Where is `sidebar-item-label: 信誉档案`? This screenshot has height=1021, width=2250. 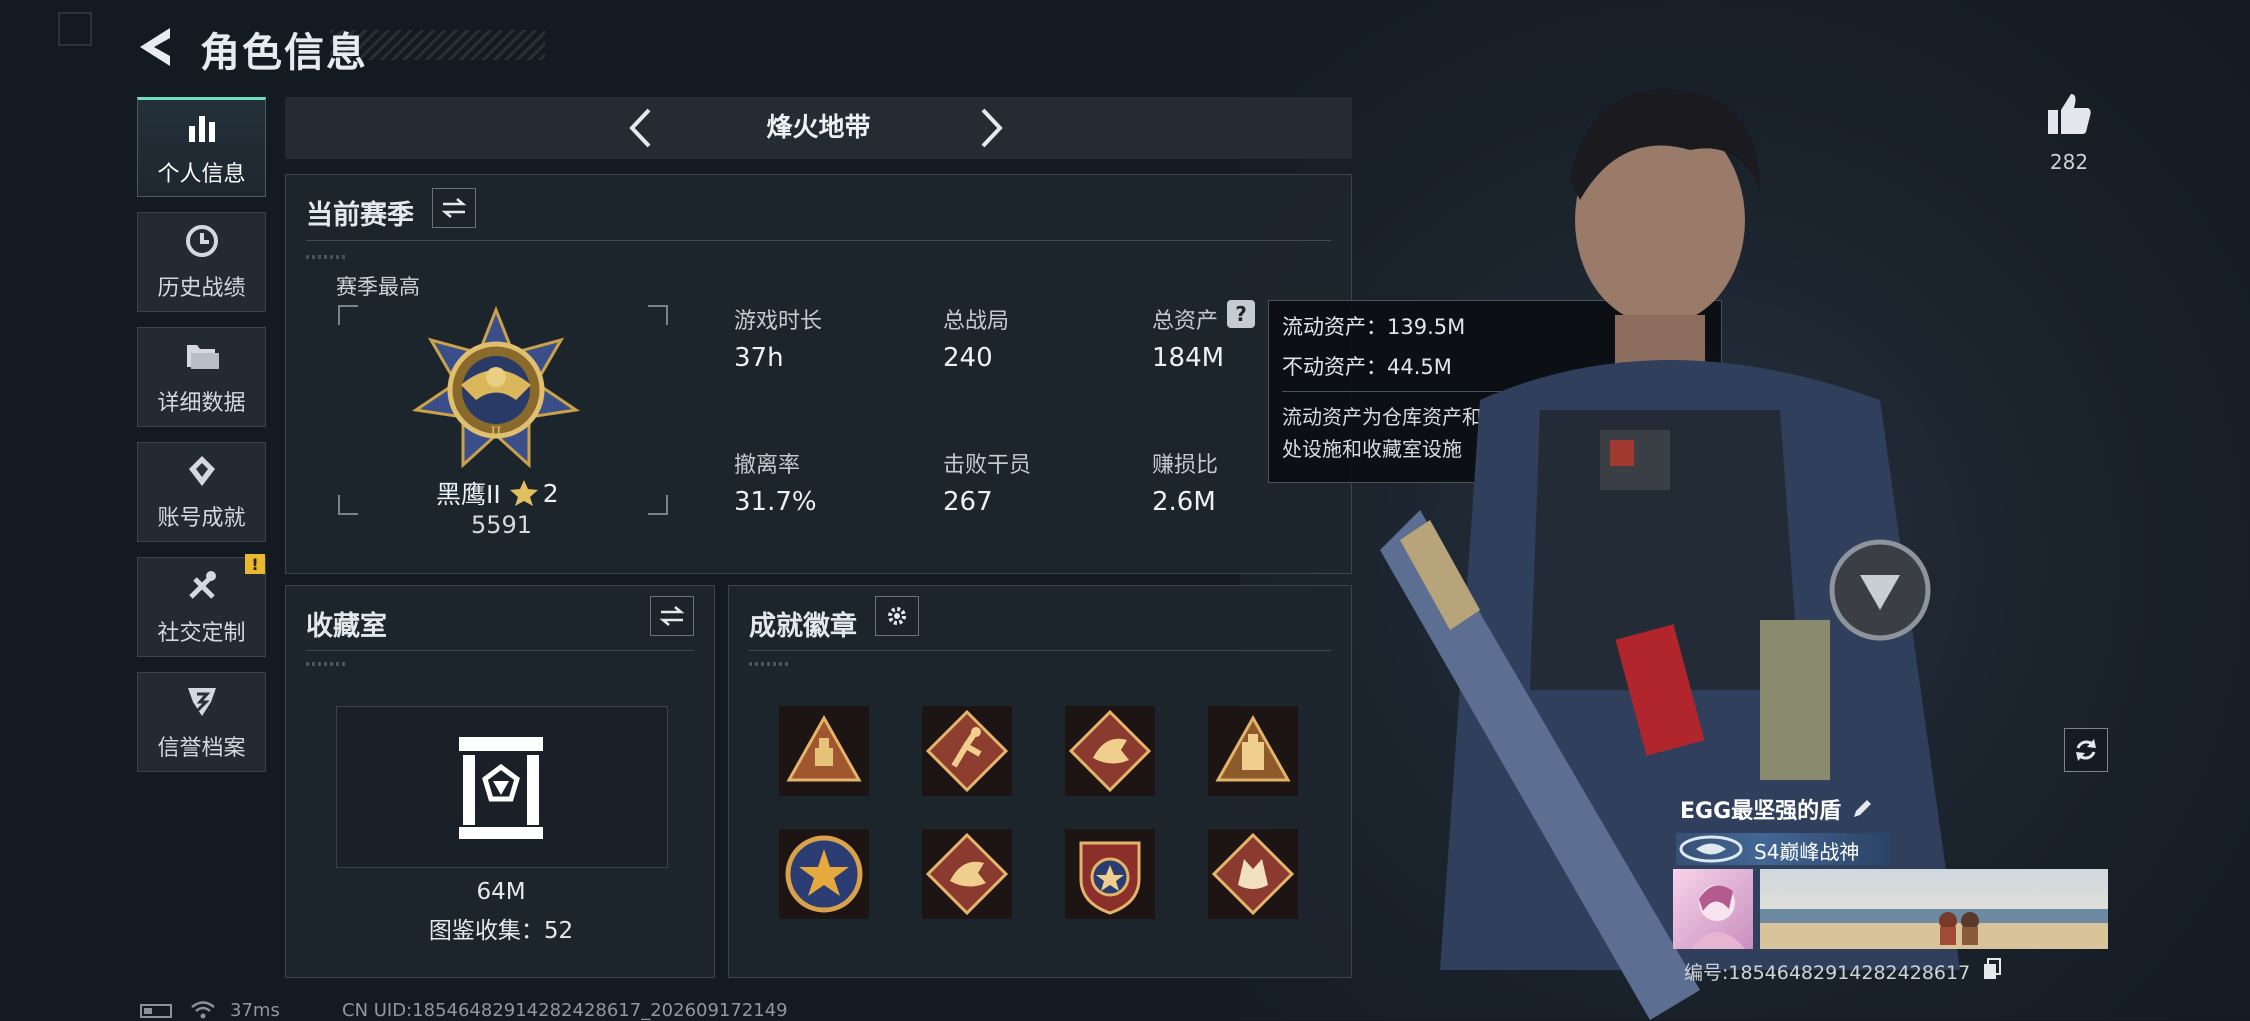 sidebar-item-label: 信誉档案 is located at coordinates (201, 748).